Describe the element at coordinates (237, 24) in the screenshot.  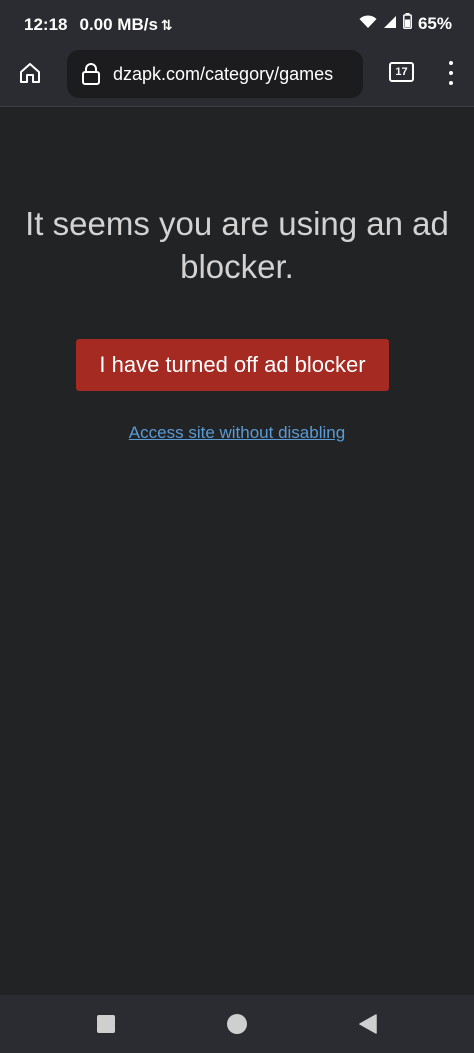
I see `status-bar: 12:18 0.00 MB/s ⇅ 65%` at that location.